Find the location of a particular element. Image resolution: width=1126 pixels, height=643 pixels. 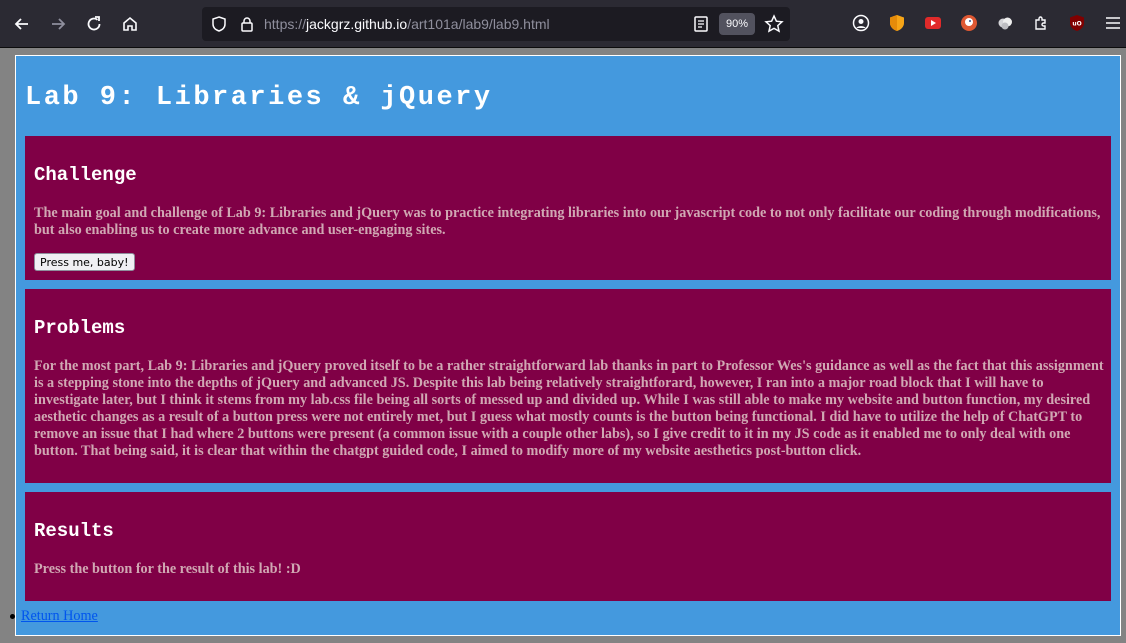

menu-hamburger-icon is located at coordinates (1113, 23).